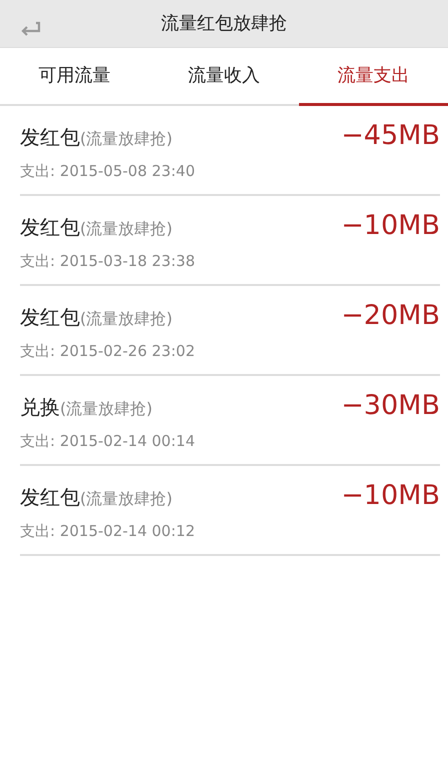  What do you see at coordinates (31, 28) in the screenshot?
I see `return-icon` at bounding box center [31, 28].